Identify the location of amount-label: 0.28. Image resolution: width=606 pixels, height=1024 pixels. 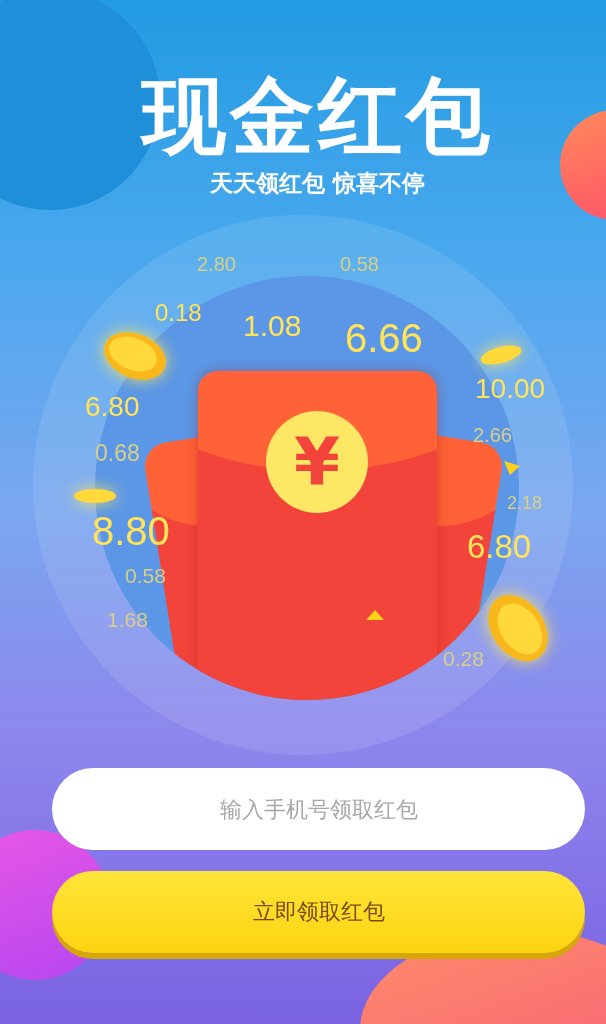
(463, 658).